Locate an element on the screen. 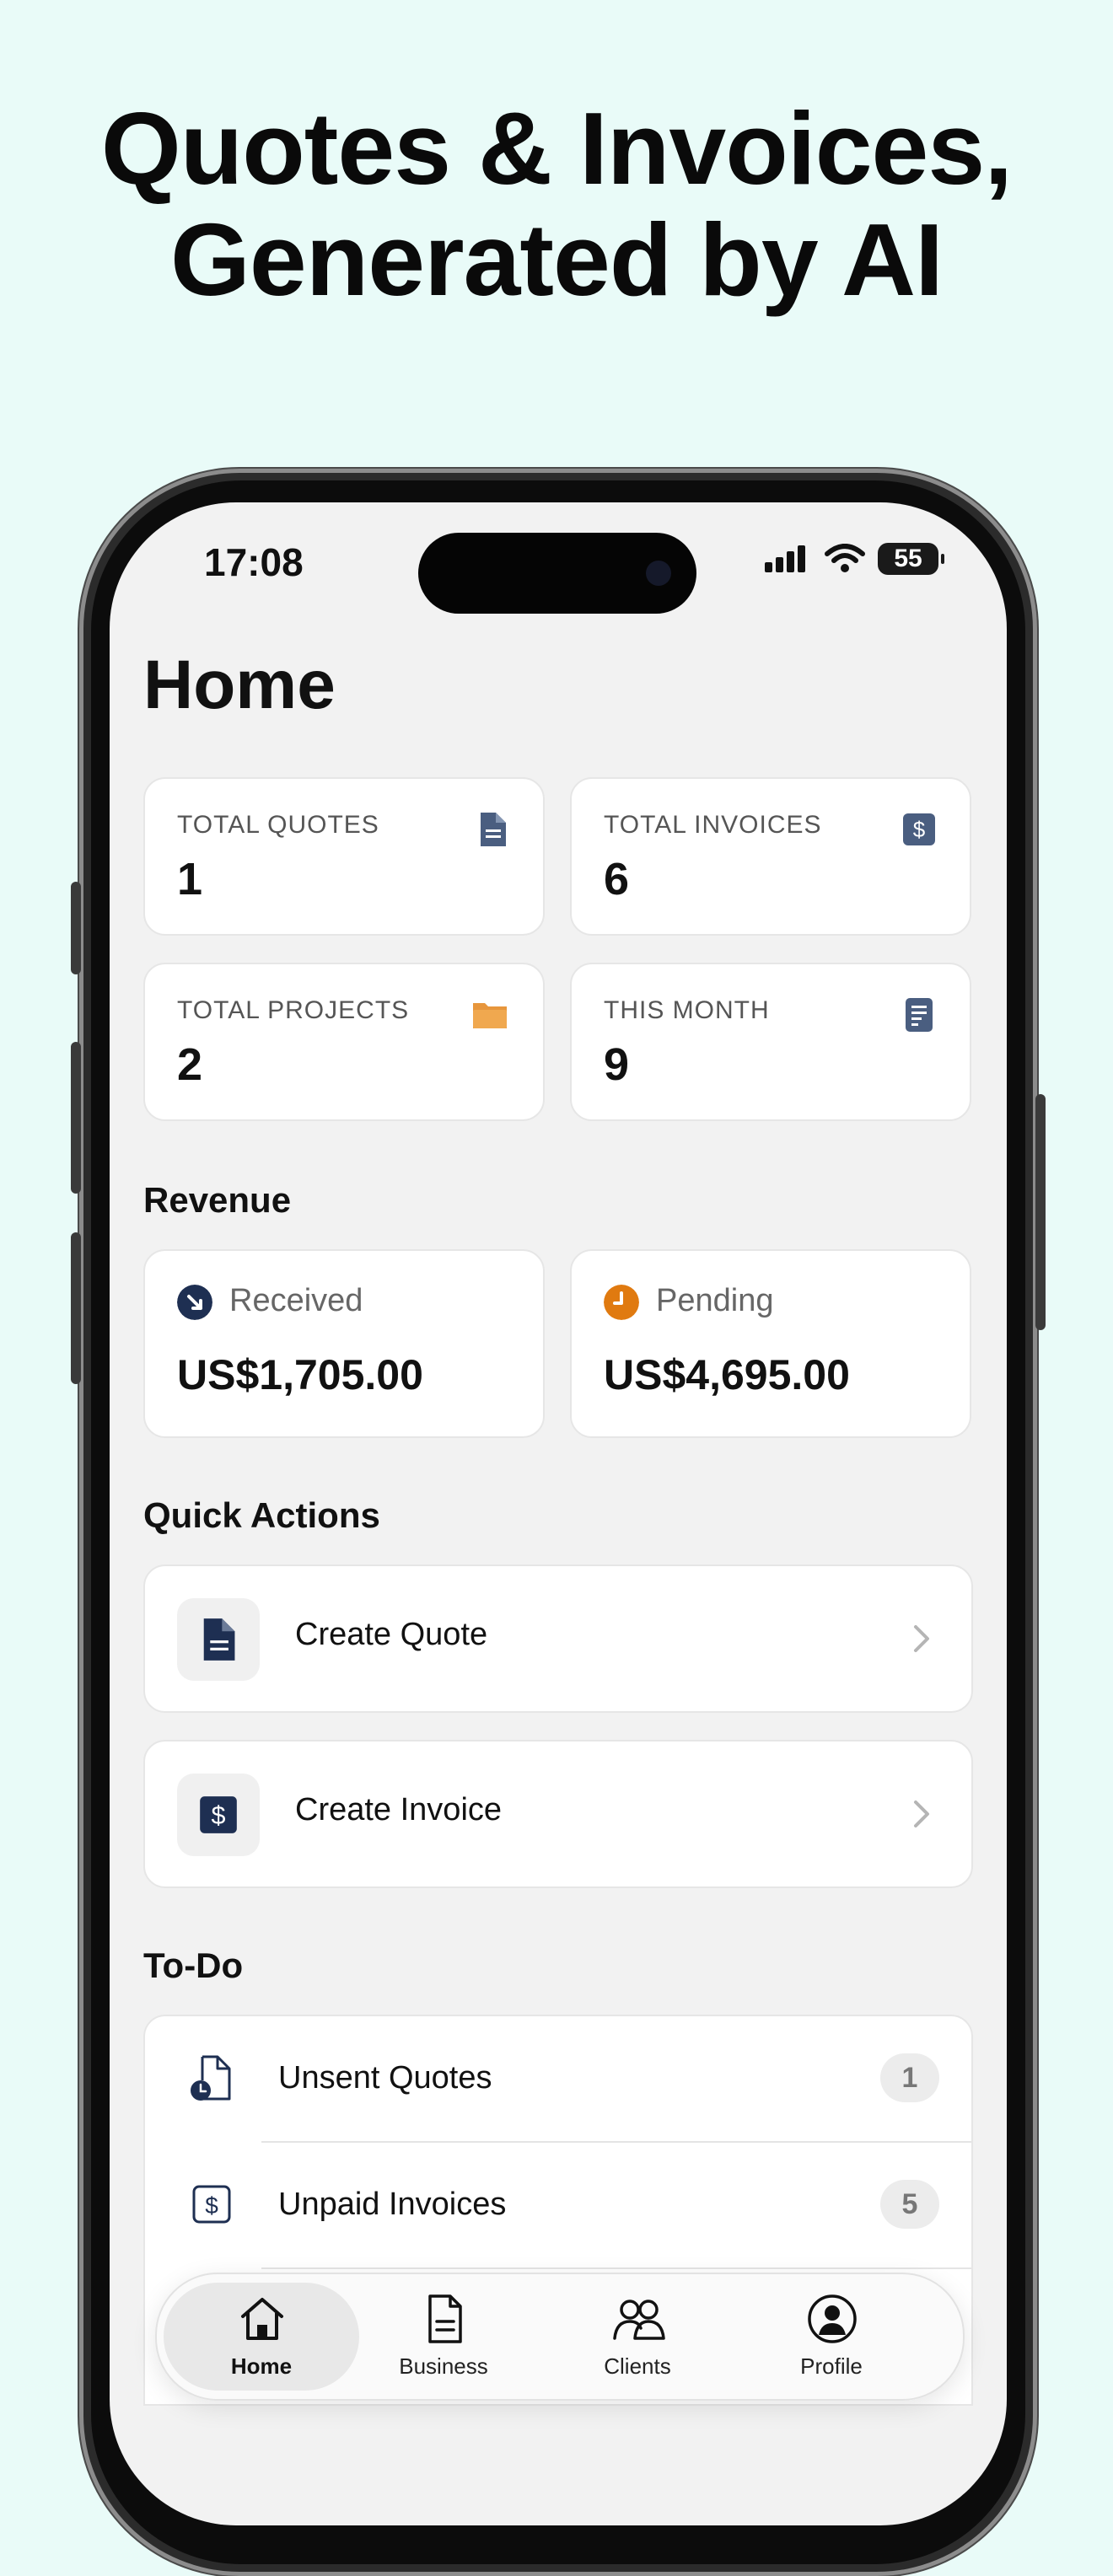  unpaid-invoice-icon: $ is located at coordinates (211, 2204).